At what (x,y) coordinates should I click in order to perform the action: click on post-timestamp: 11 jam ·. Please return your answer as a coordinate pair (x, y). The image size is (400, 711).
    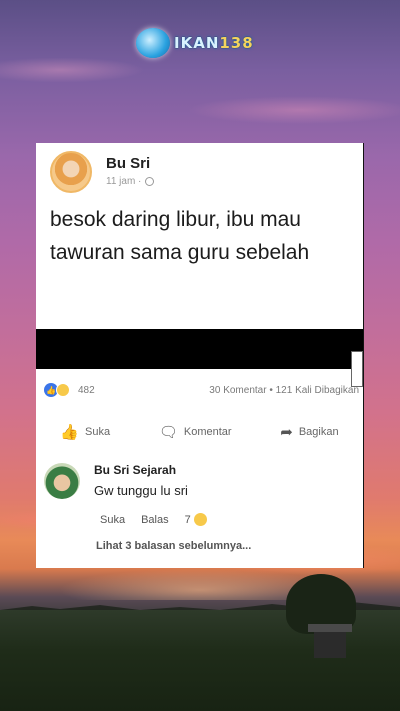
    Looking at the image, I should click on (130, 181).